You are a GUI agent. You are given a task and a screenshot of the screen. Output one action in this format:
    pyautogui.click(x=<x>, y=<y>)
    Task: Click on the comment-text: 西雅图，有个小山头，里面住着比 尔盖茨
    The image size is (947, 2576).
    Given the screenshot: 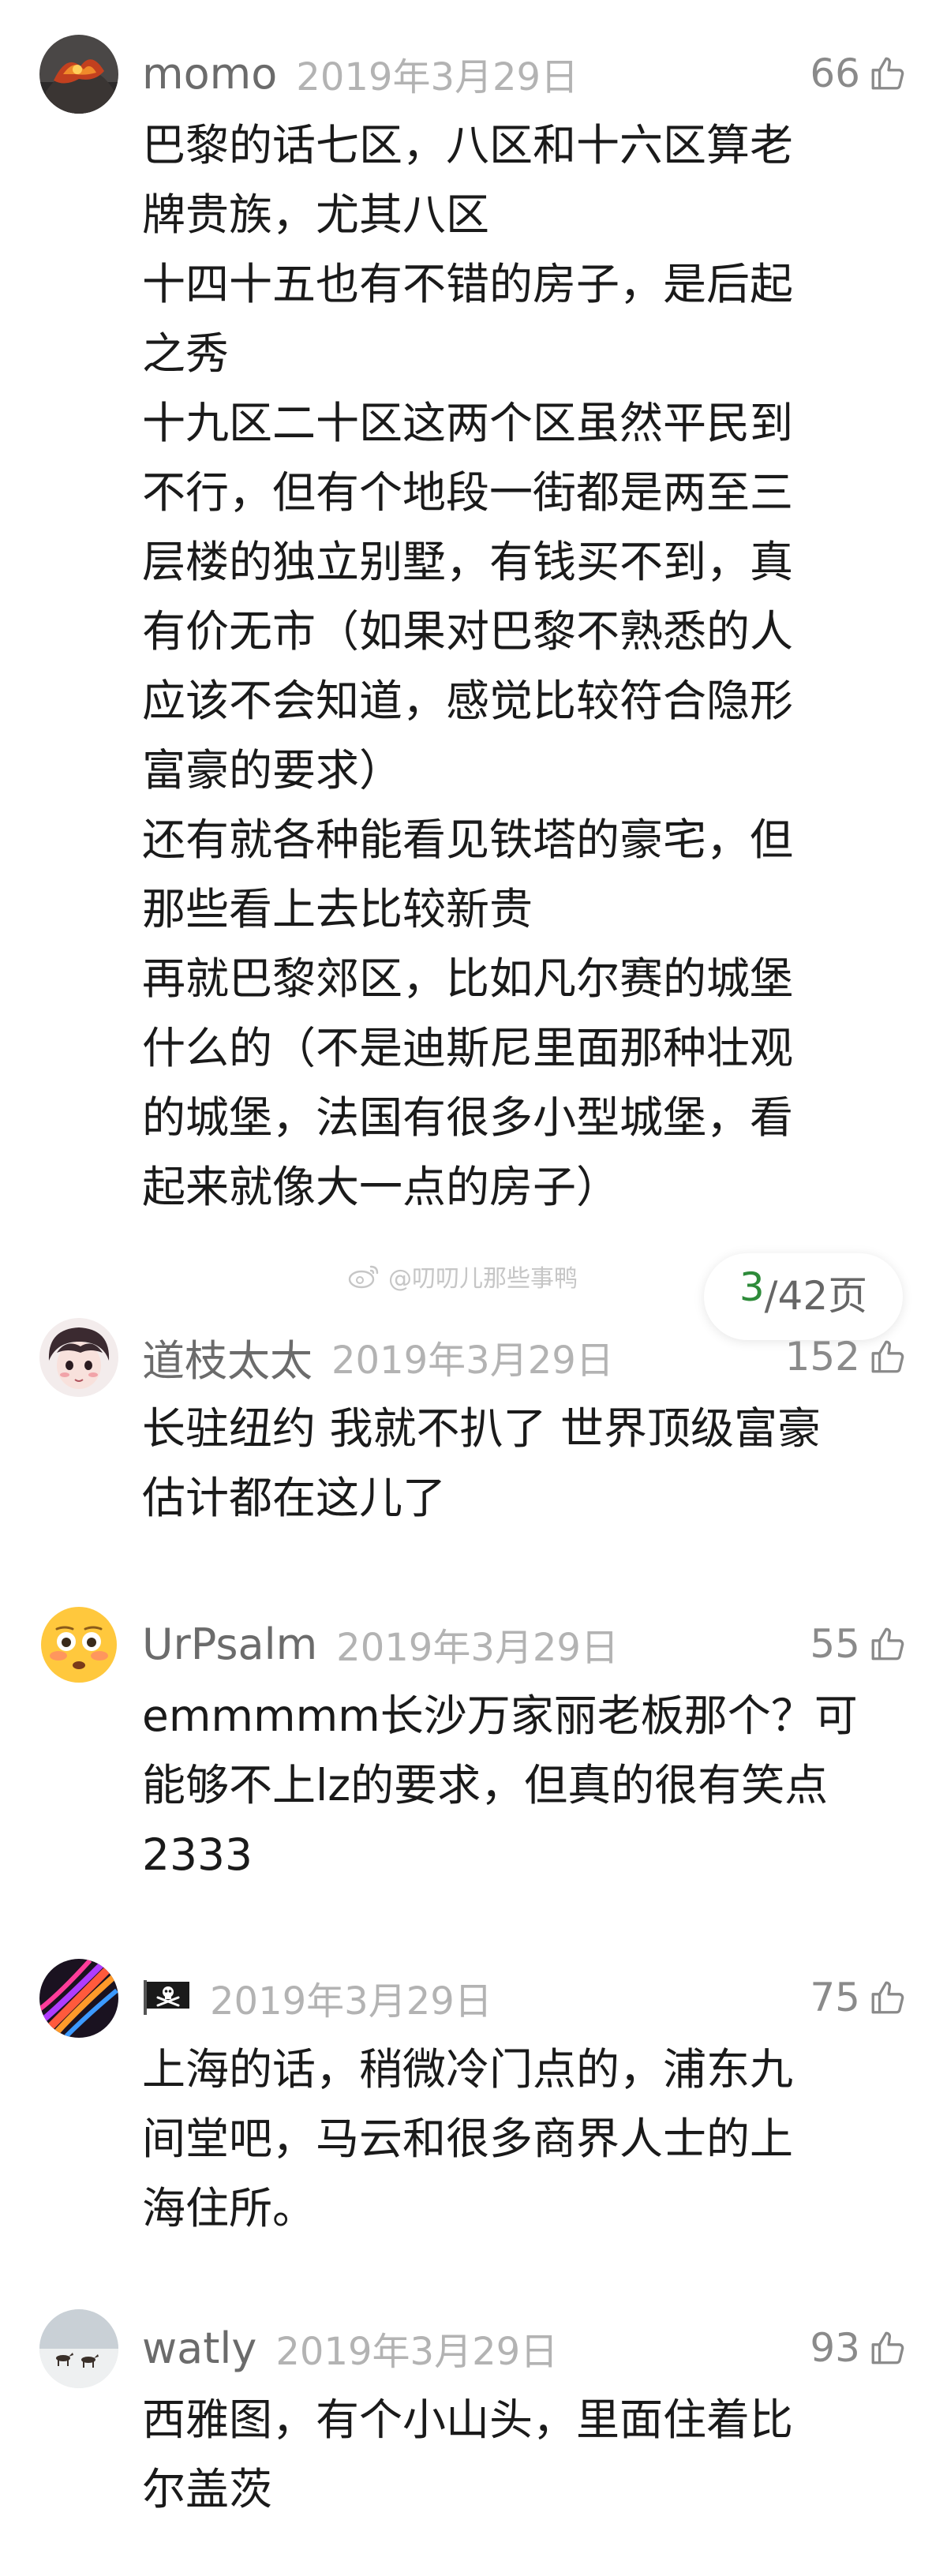 What is the action you would take?
    pyautogui.click(x=468, y=2454)
    